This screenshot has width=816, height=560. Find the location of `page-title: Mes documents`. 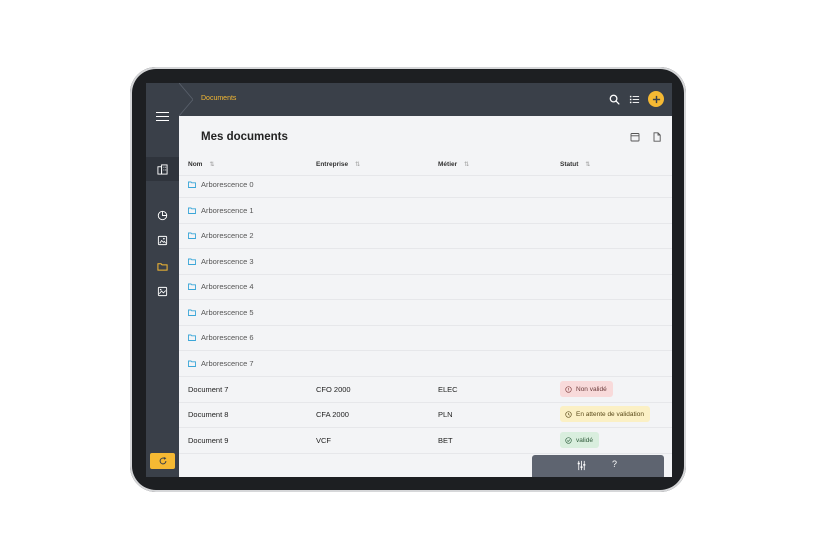

page-title: Mes documents is located at coordinates (244, 137).